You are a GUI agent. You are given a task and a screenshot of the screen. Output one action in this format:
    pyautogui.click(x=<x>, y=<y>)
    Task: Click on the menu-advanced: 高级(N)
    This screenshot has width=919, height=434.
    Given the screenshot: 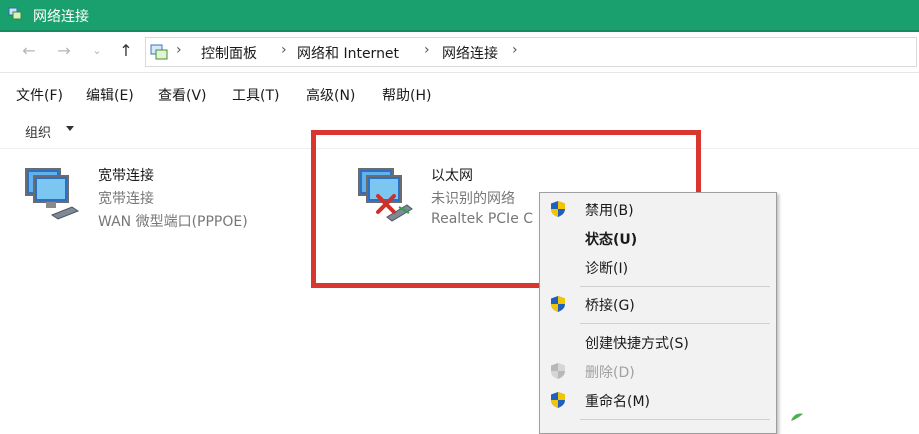 What is the action you would take?
    pyautogui.click(x=330, y=95)
    